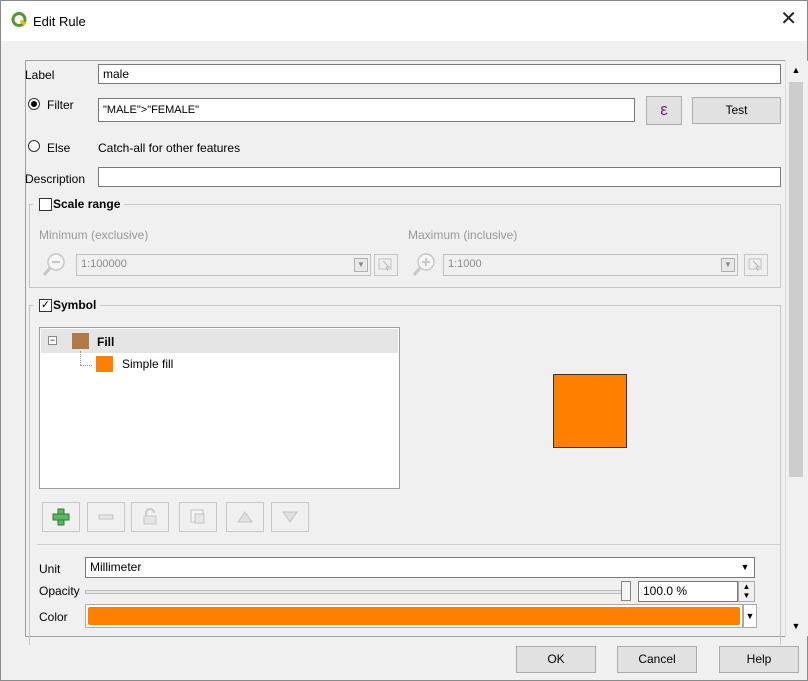 This screenshot has width=808, height=681. I want to click on fill-swatch, so click(80, 341).